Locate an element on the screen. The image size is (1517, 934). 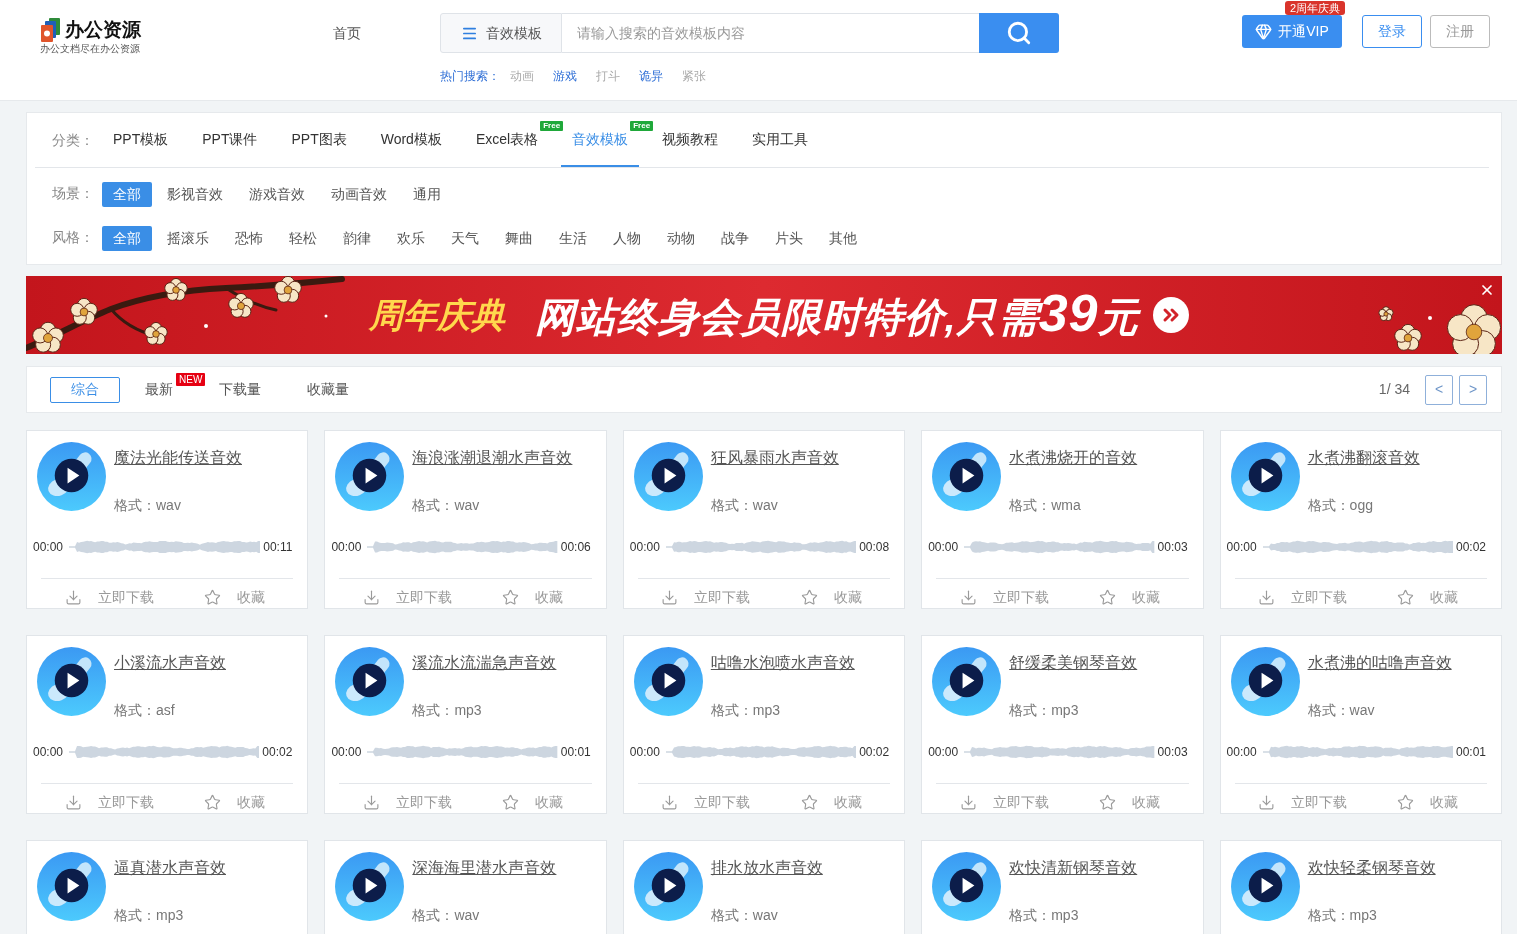
filter-option: 动画音效 is located at coordinates (359, 194).